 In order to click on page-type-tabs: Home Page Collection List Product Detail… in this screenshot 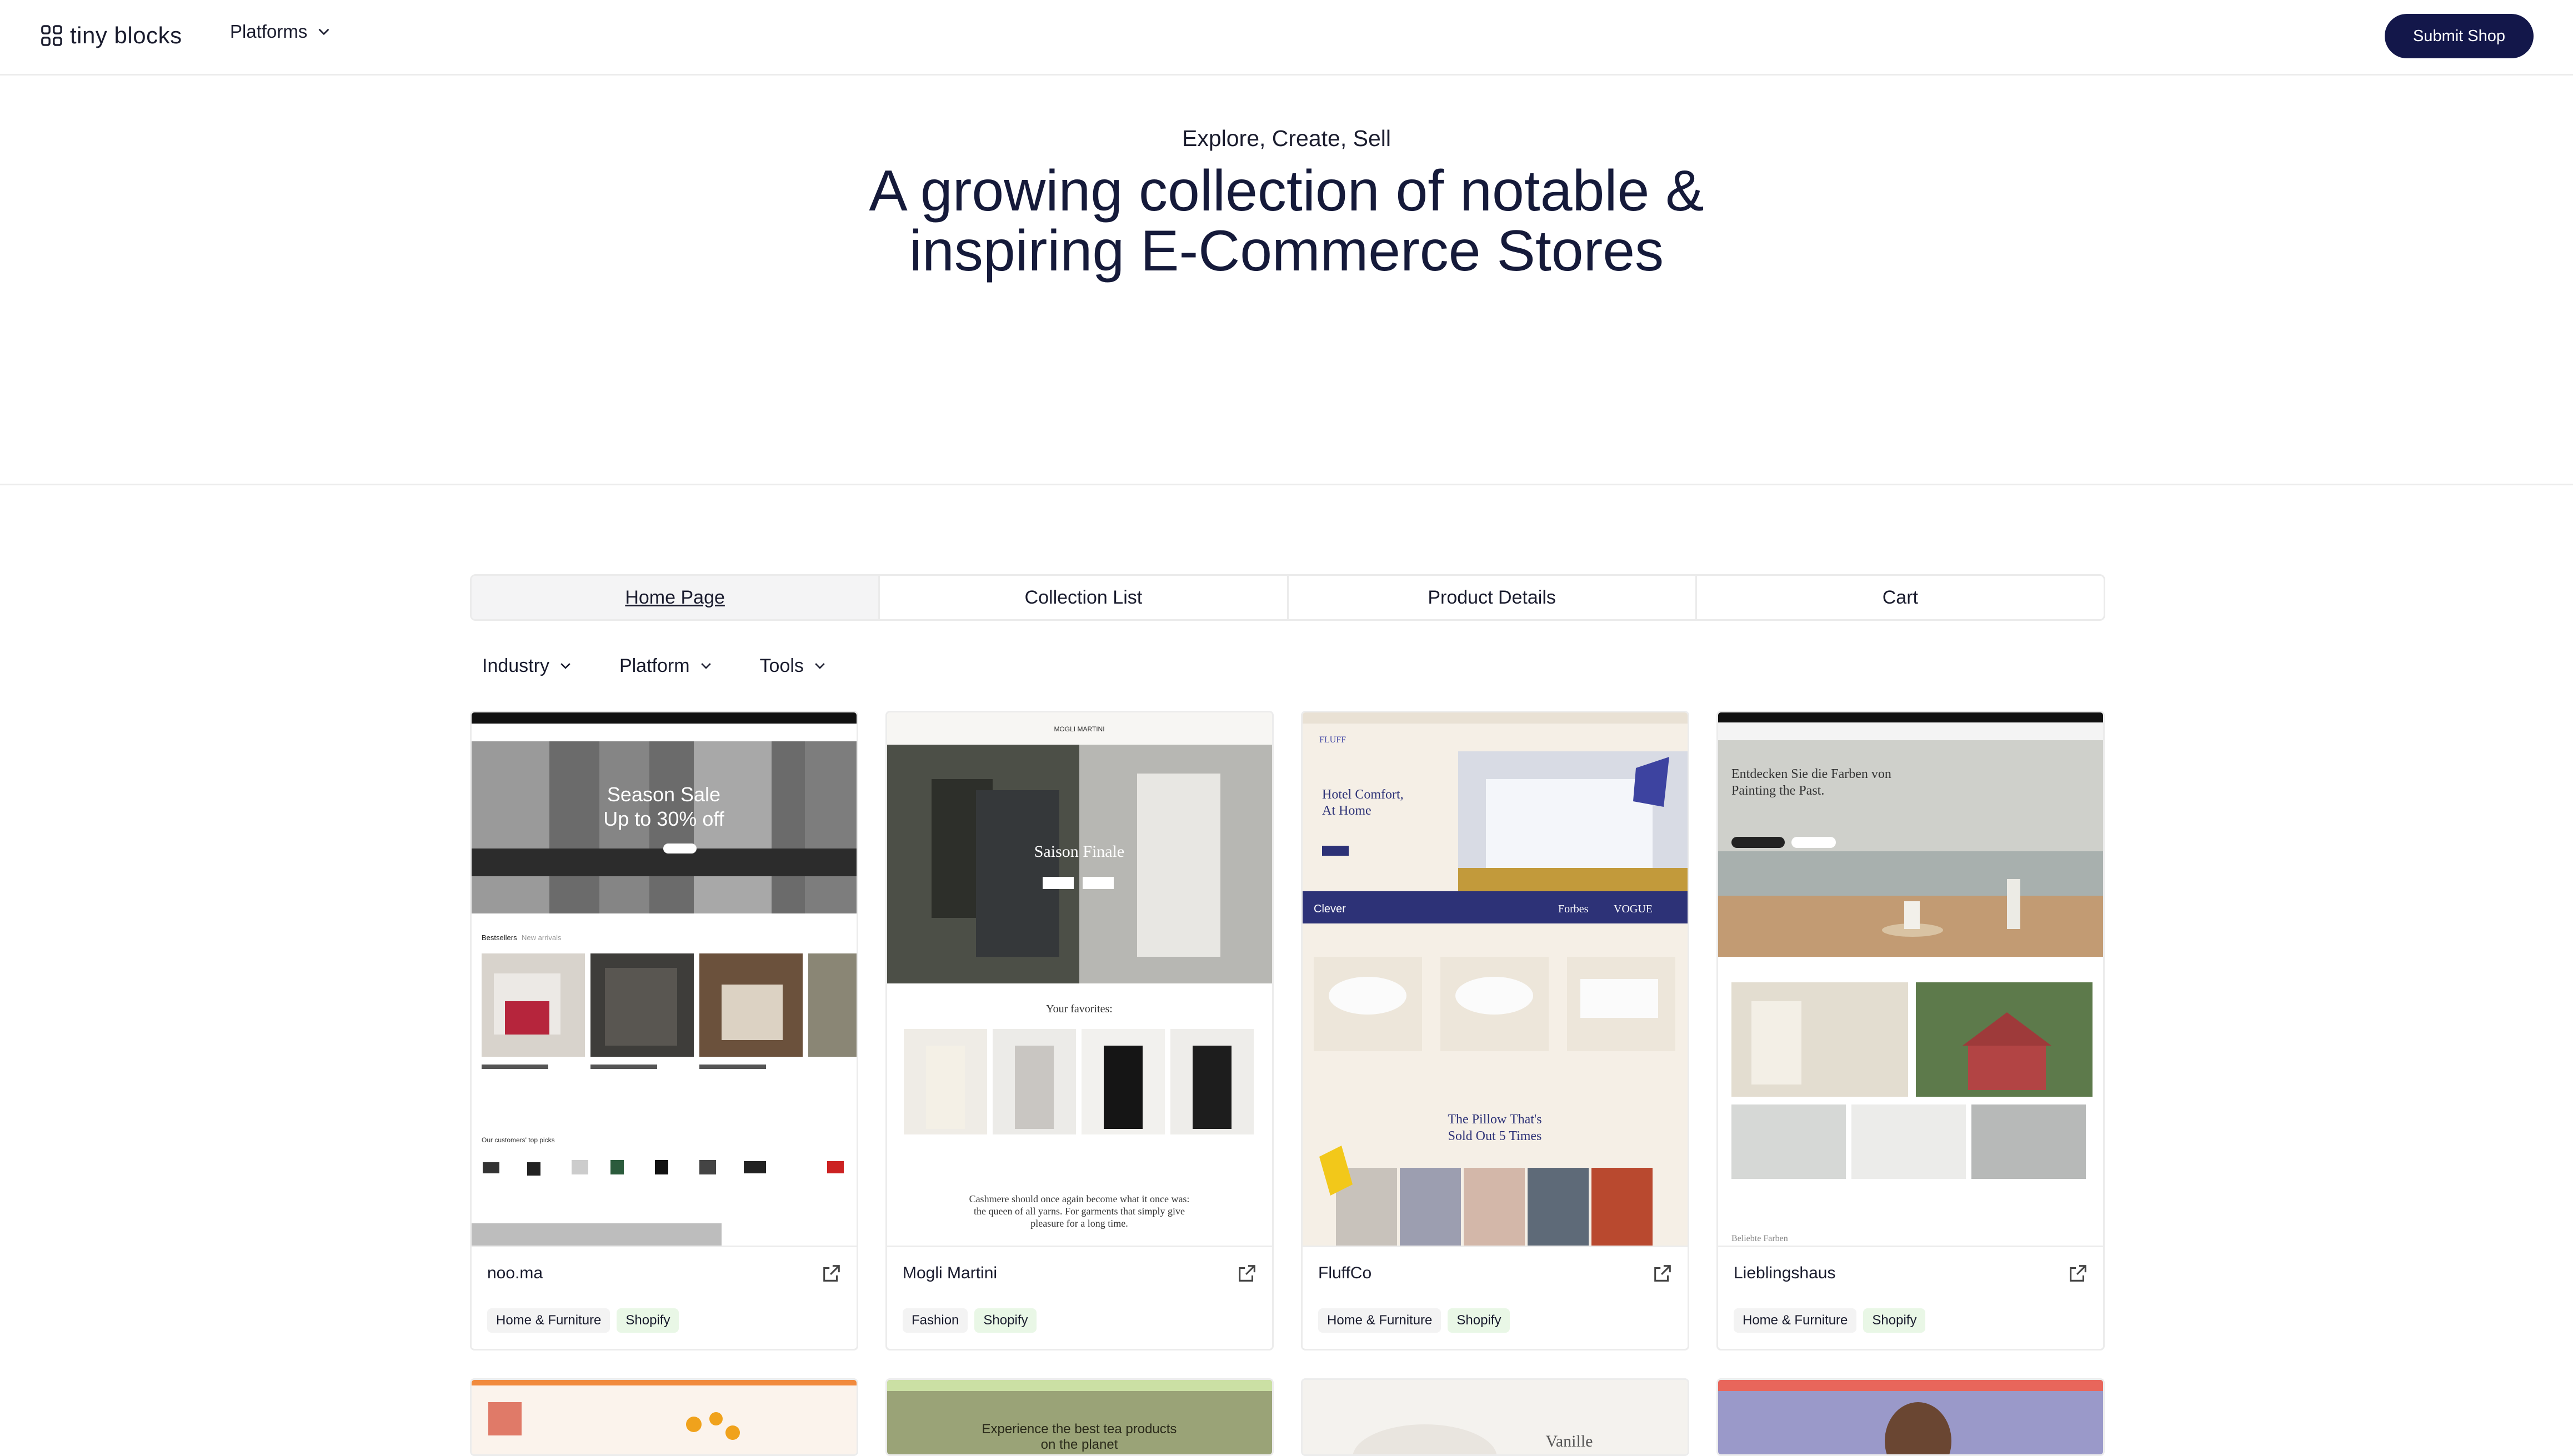, I will do `click(1288, 597)`.